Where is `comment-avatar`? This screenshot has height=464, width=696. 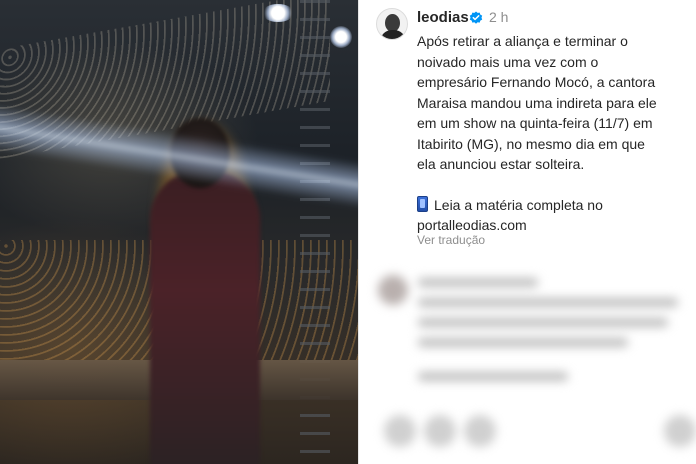
comment-avatar is located at coordinates (393, 290).